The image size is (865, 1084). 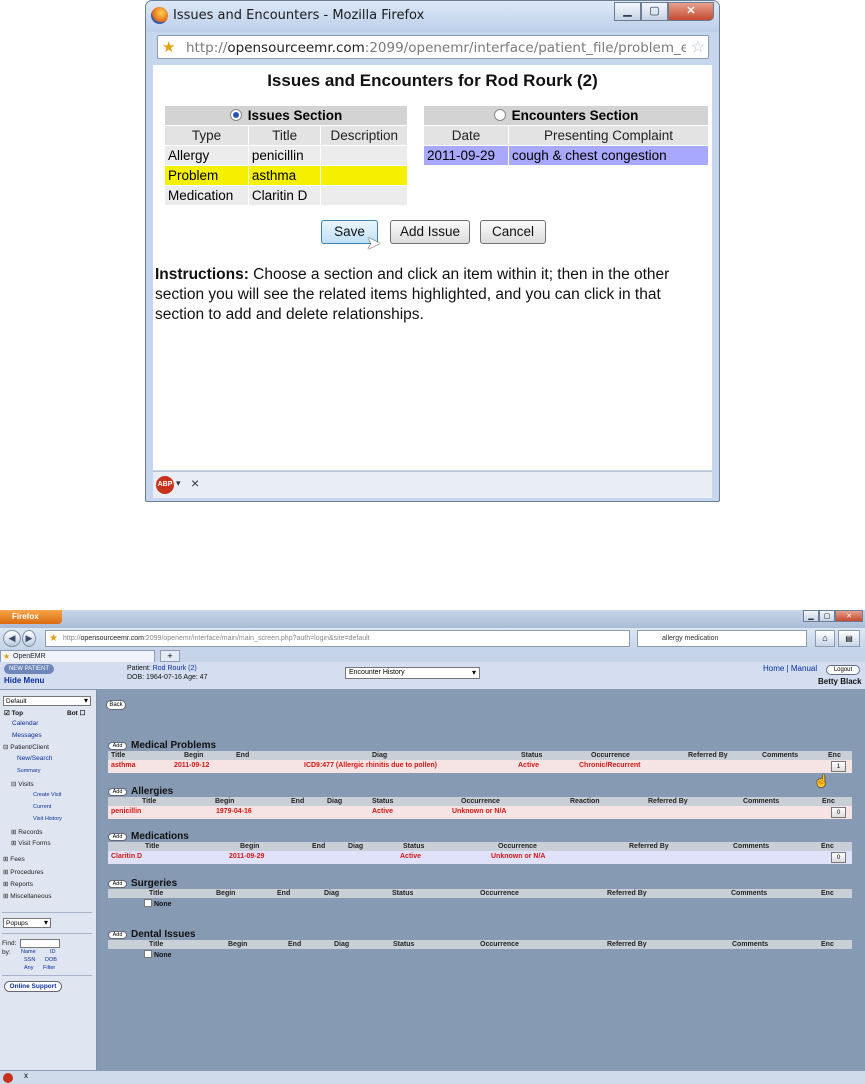 I want to click on find-input, so click(x=40, y=943).